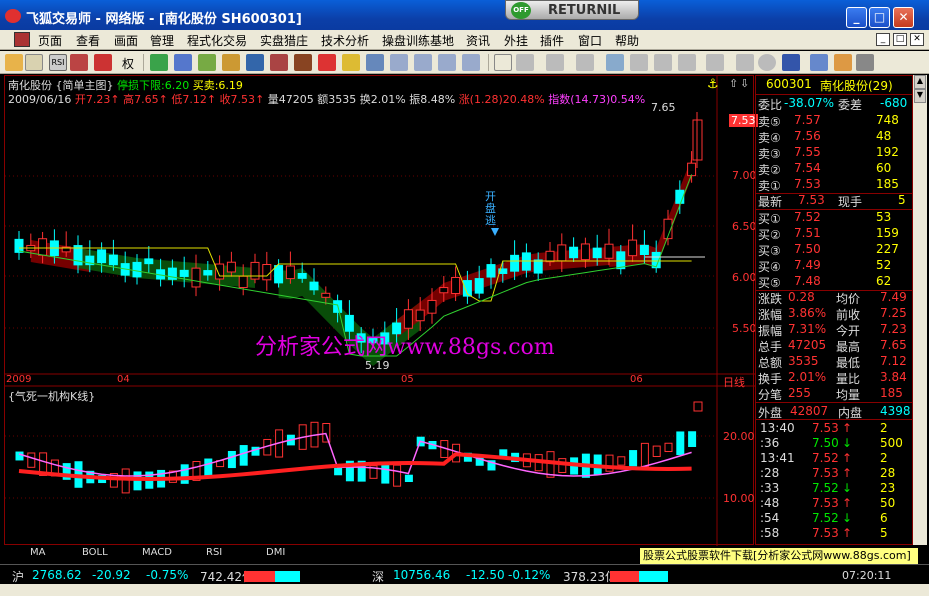 The image size is (929, 596). Describe the element at coordinates (351, 62) in the screenshot. I see `pencil-icon` at that location.